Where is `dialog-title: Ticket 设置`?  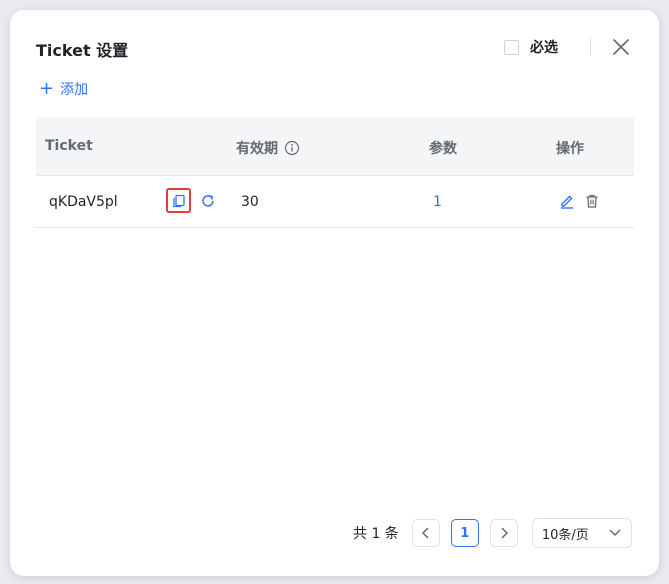
dialog-title: Ticket 设置 is located at coordinates (82, 50).